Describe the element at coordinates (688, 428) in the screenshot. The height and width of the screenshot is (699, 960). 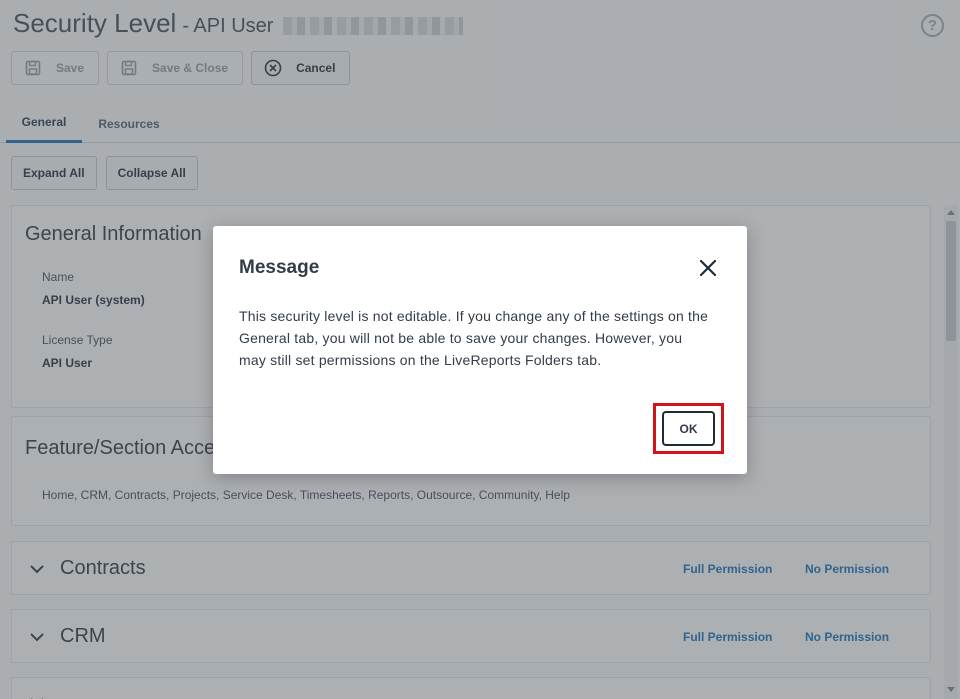
I see `ok-button: OK` at that location.